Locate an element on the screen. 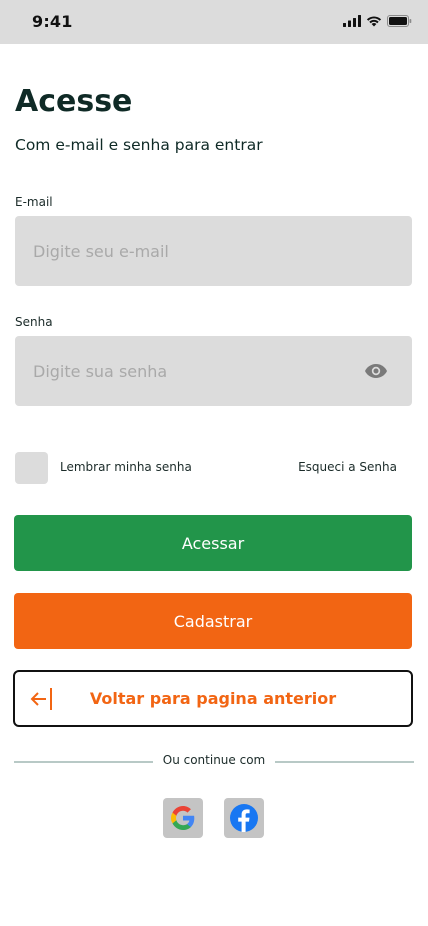 The height and width of the screenshot is (926, 428). status-icons is located at coordinates (377, 21).